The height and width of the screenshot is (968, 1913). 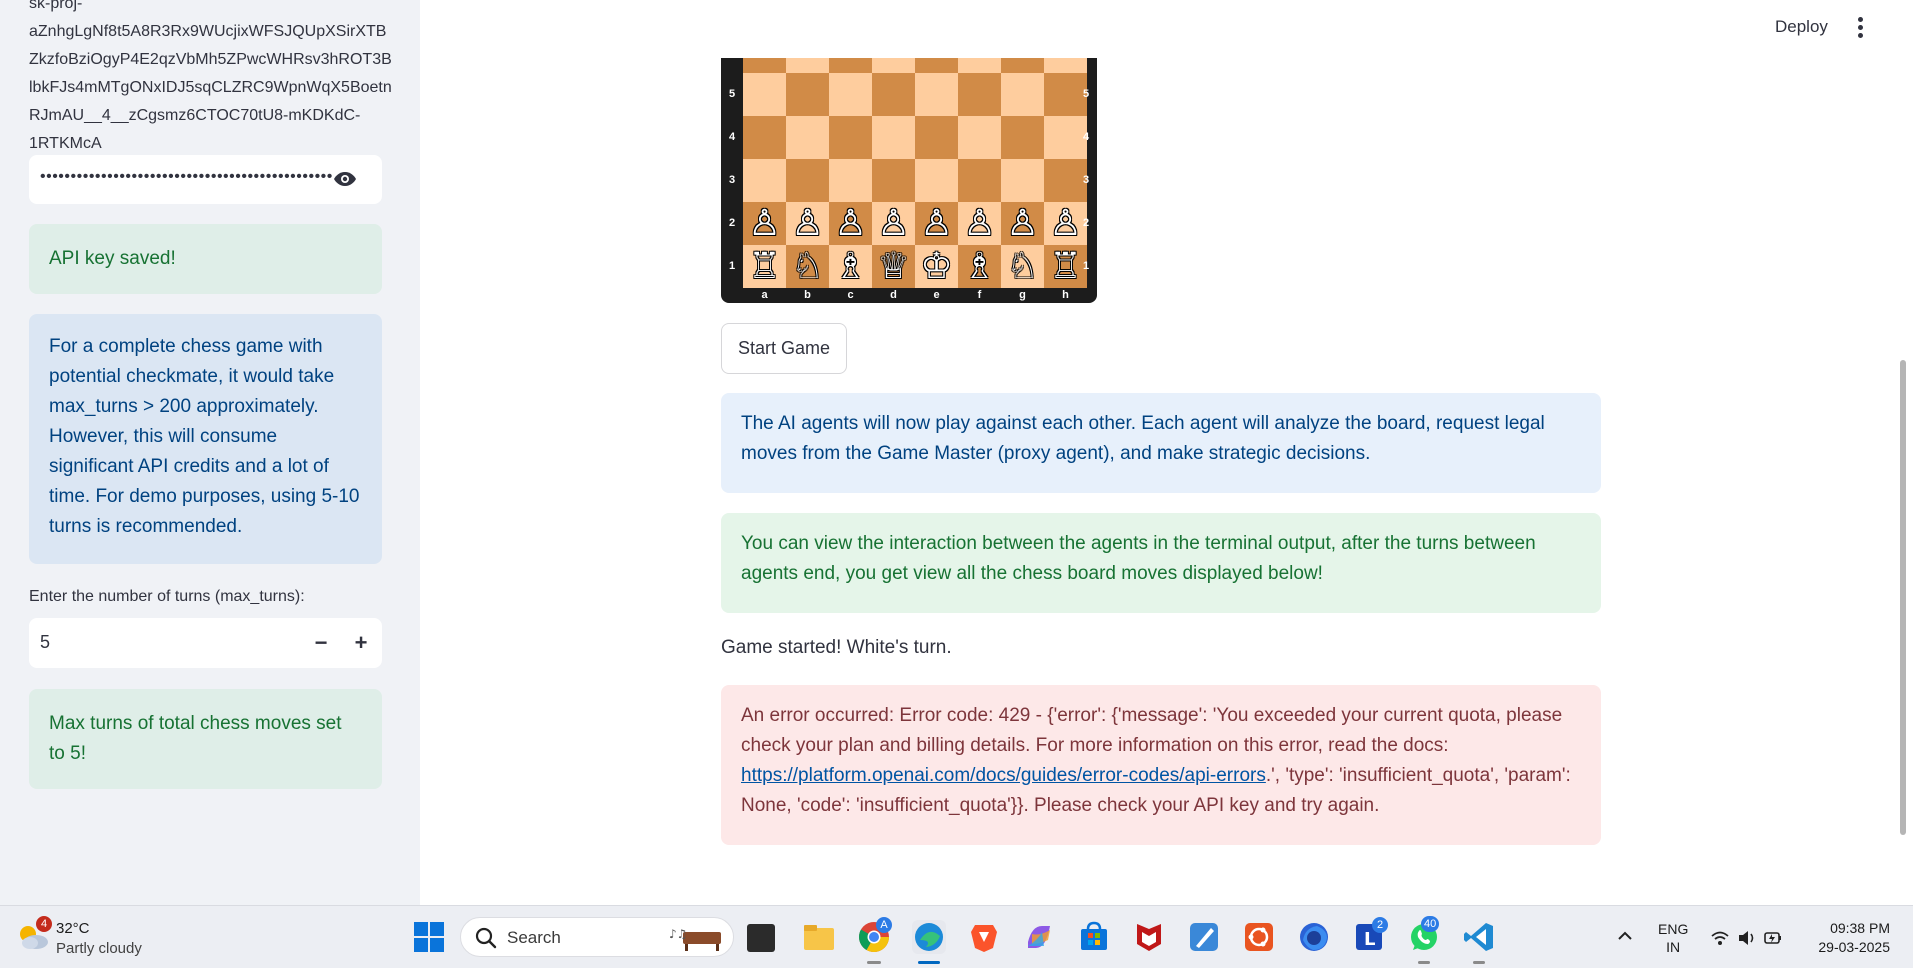 What do you see at coordinates (1479, 962) in the screenshot?
I see `vscode-running-indicator` at bounding box center [1479, 962].